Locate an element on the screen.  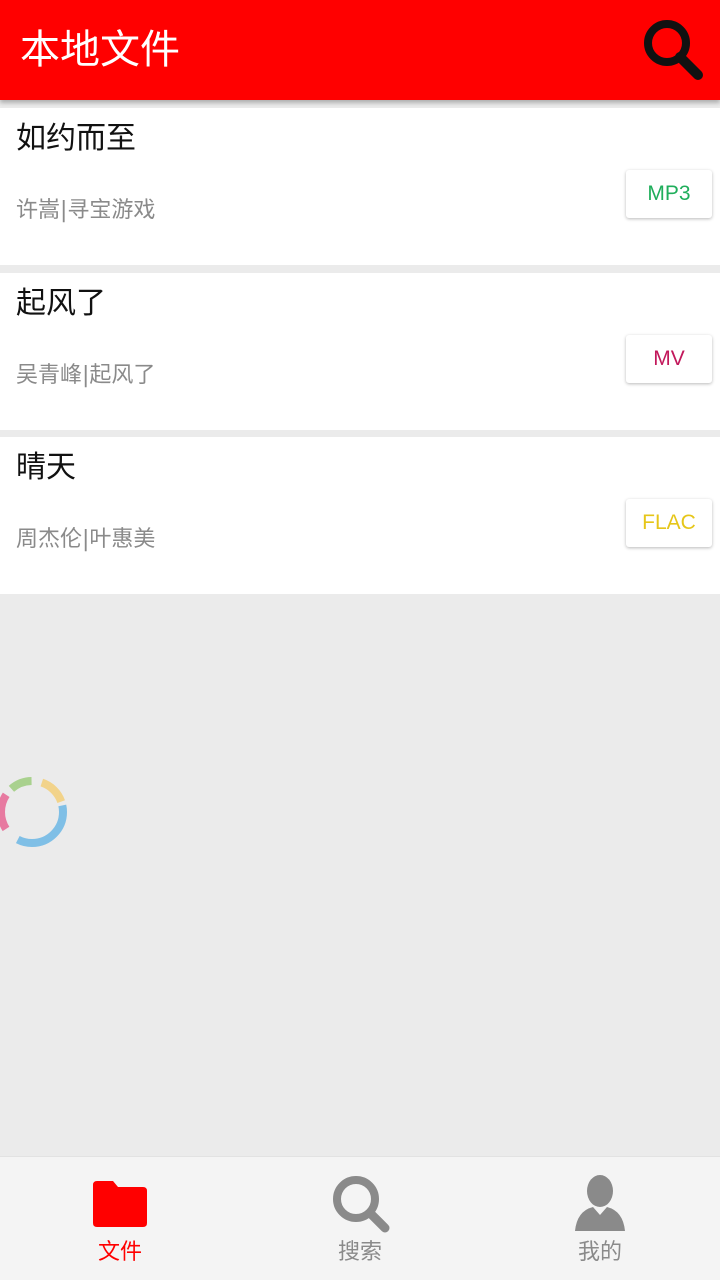
song-title: 晴天 is located at coordinates (46, 467).